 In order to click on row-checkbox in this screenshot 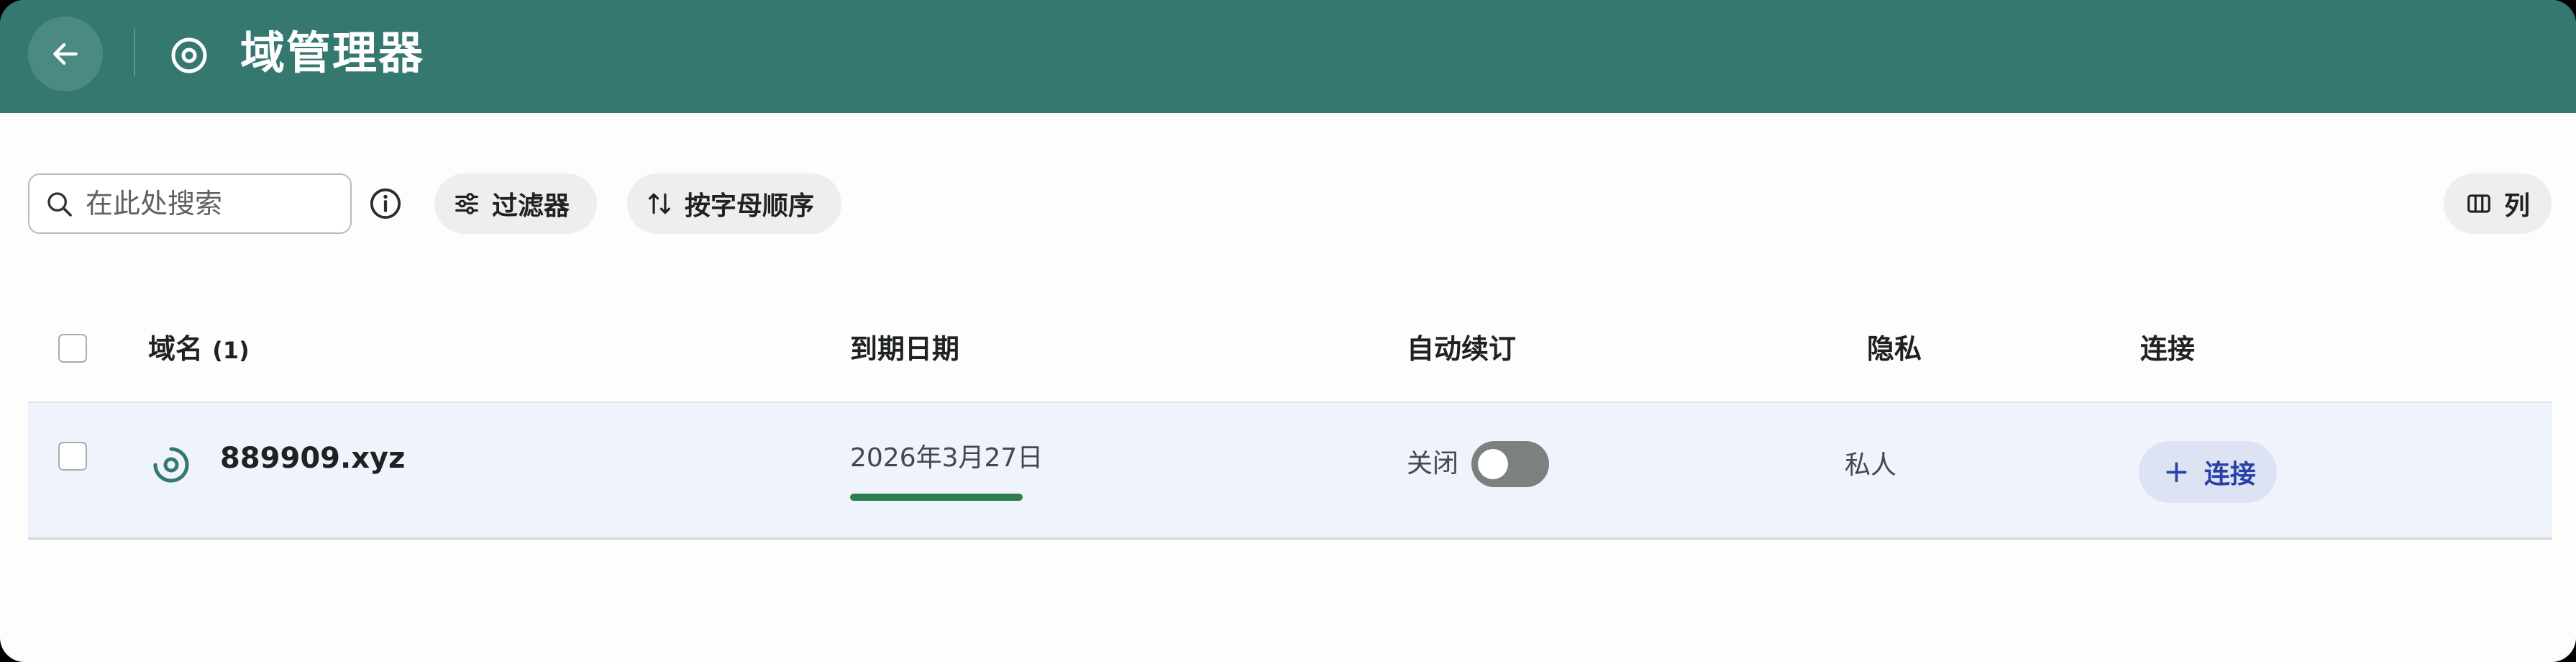, I will do `click(72, 456)`.